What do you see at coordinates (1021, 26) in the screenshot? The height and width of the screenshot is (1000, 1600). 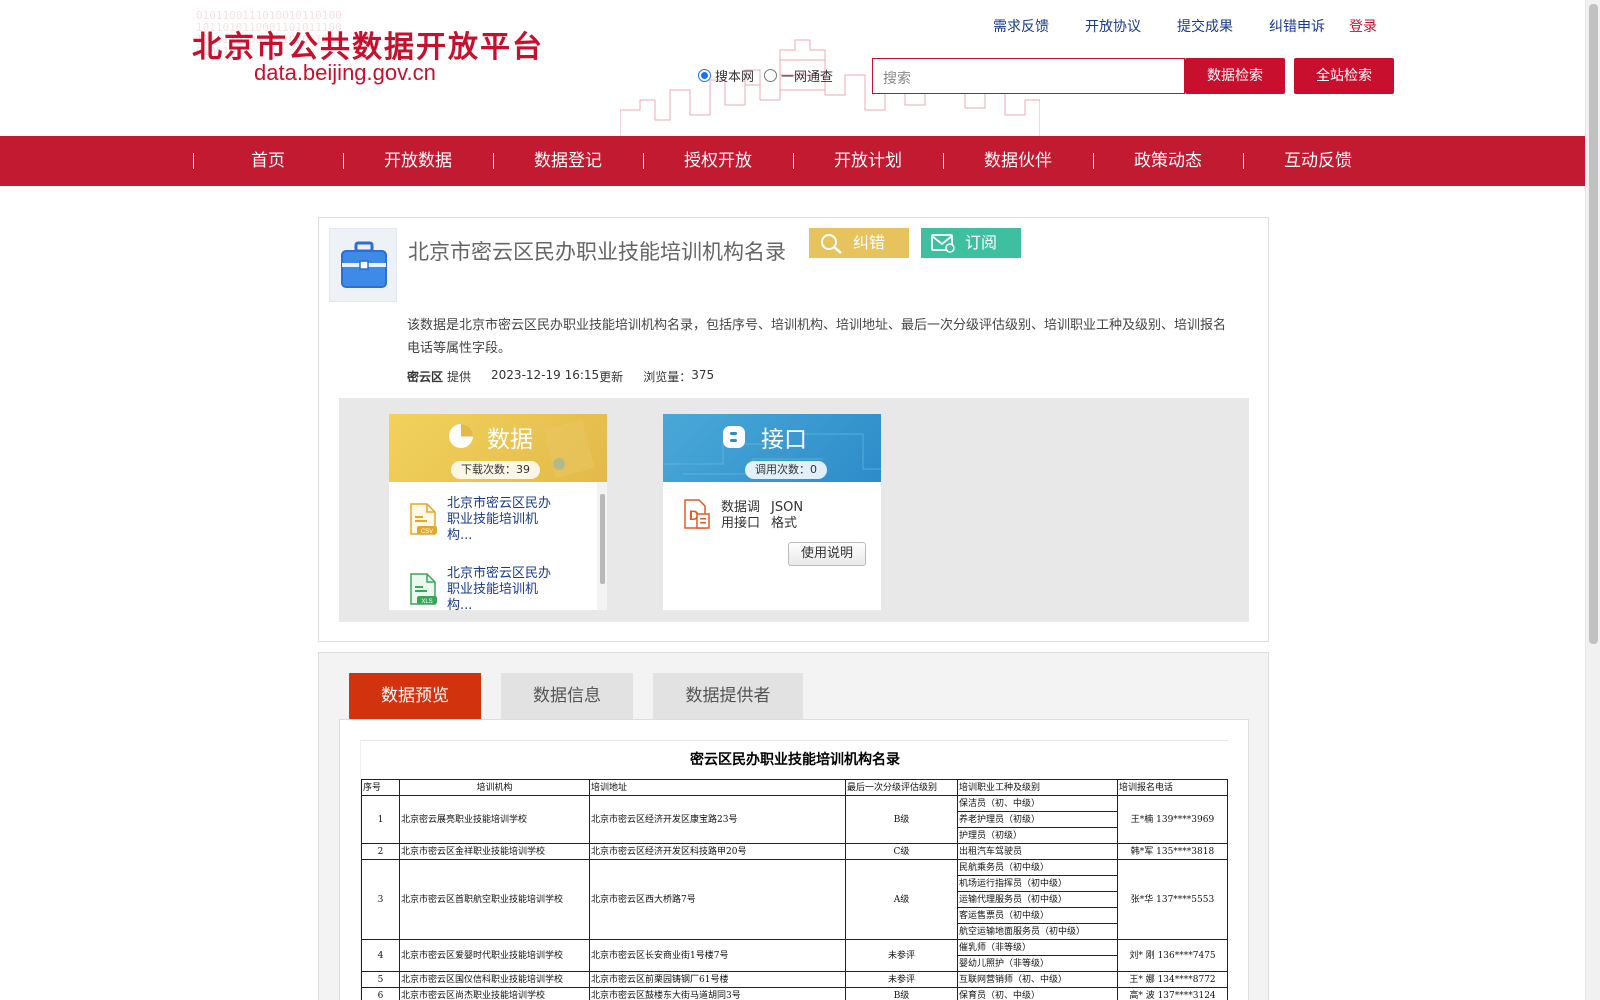 I see `link-demand-feedback: 需求反馈` at bounding box center [1021, 26].